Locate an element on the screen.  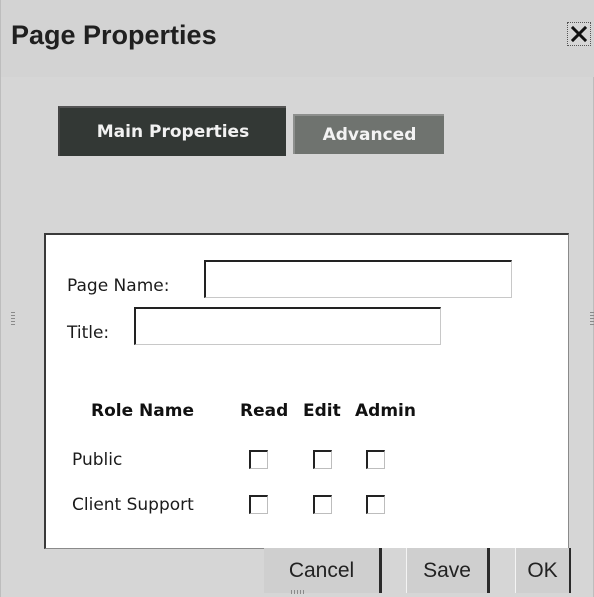
client-support-edit-checkbox is located at coordinates (322, 504).